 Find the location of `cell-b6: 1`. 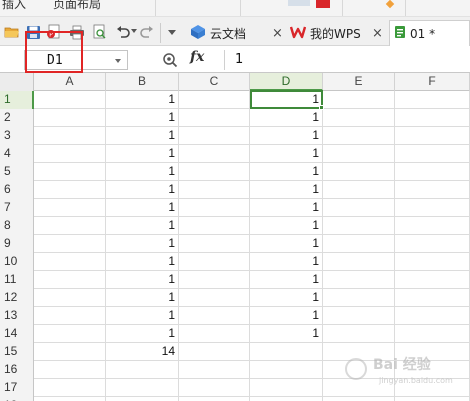

cell-b6: 1 is located at coordinates (142, 190).